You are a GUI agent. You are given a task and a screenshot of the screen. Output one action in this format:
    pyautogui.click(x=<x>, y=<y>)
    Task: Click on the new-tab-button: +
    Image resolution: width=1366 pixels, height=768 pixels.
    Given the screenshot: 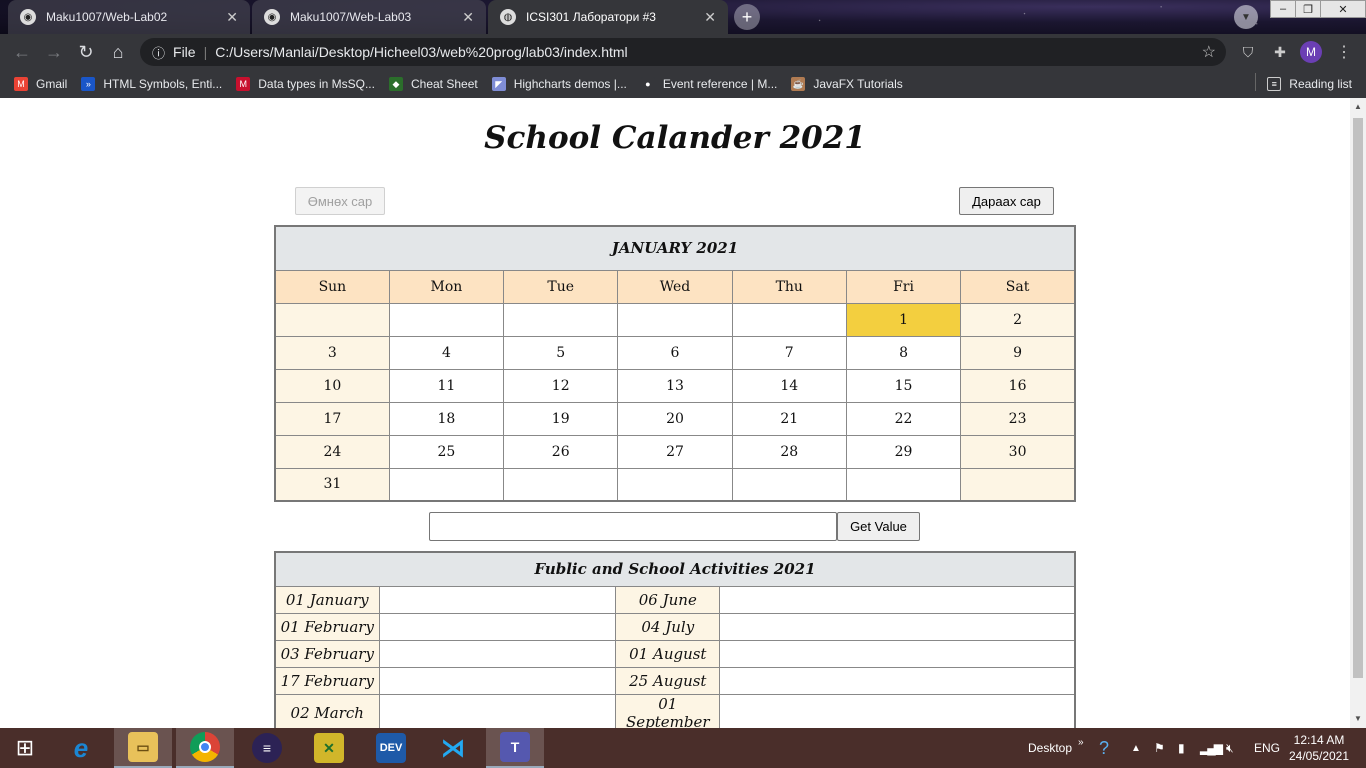 What is the action you would take?
    pyautogui.click(x=747, y=17)
    